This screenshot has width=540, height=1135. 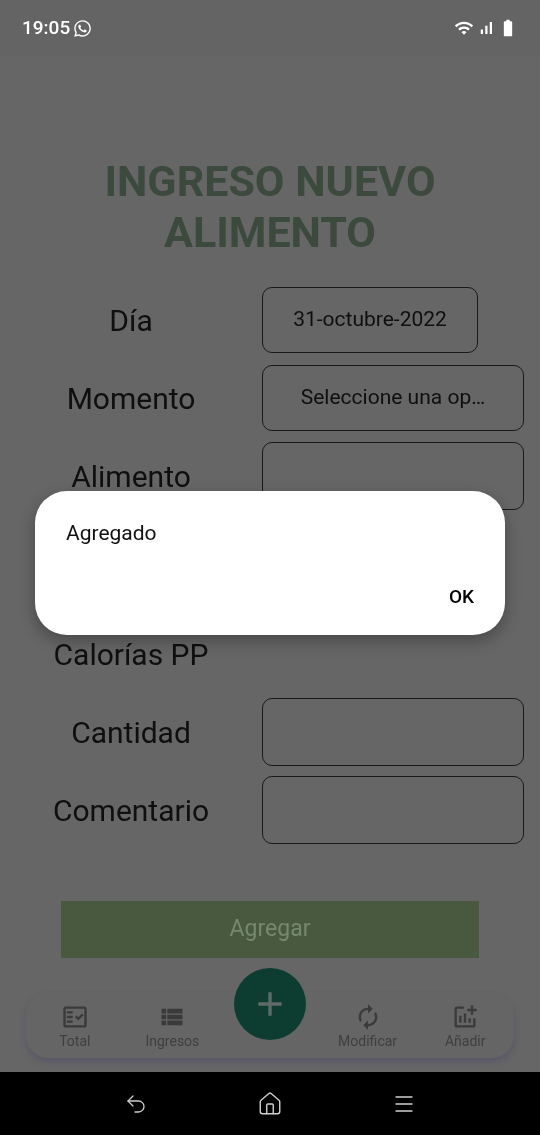 What do you see at coordinates (270, 1103) in the screenshot?
I see `home-icon` at bounding box center [270, 1103].